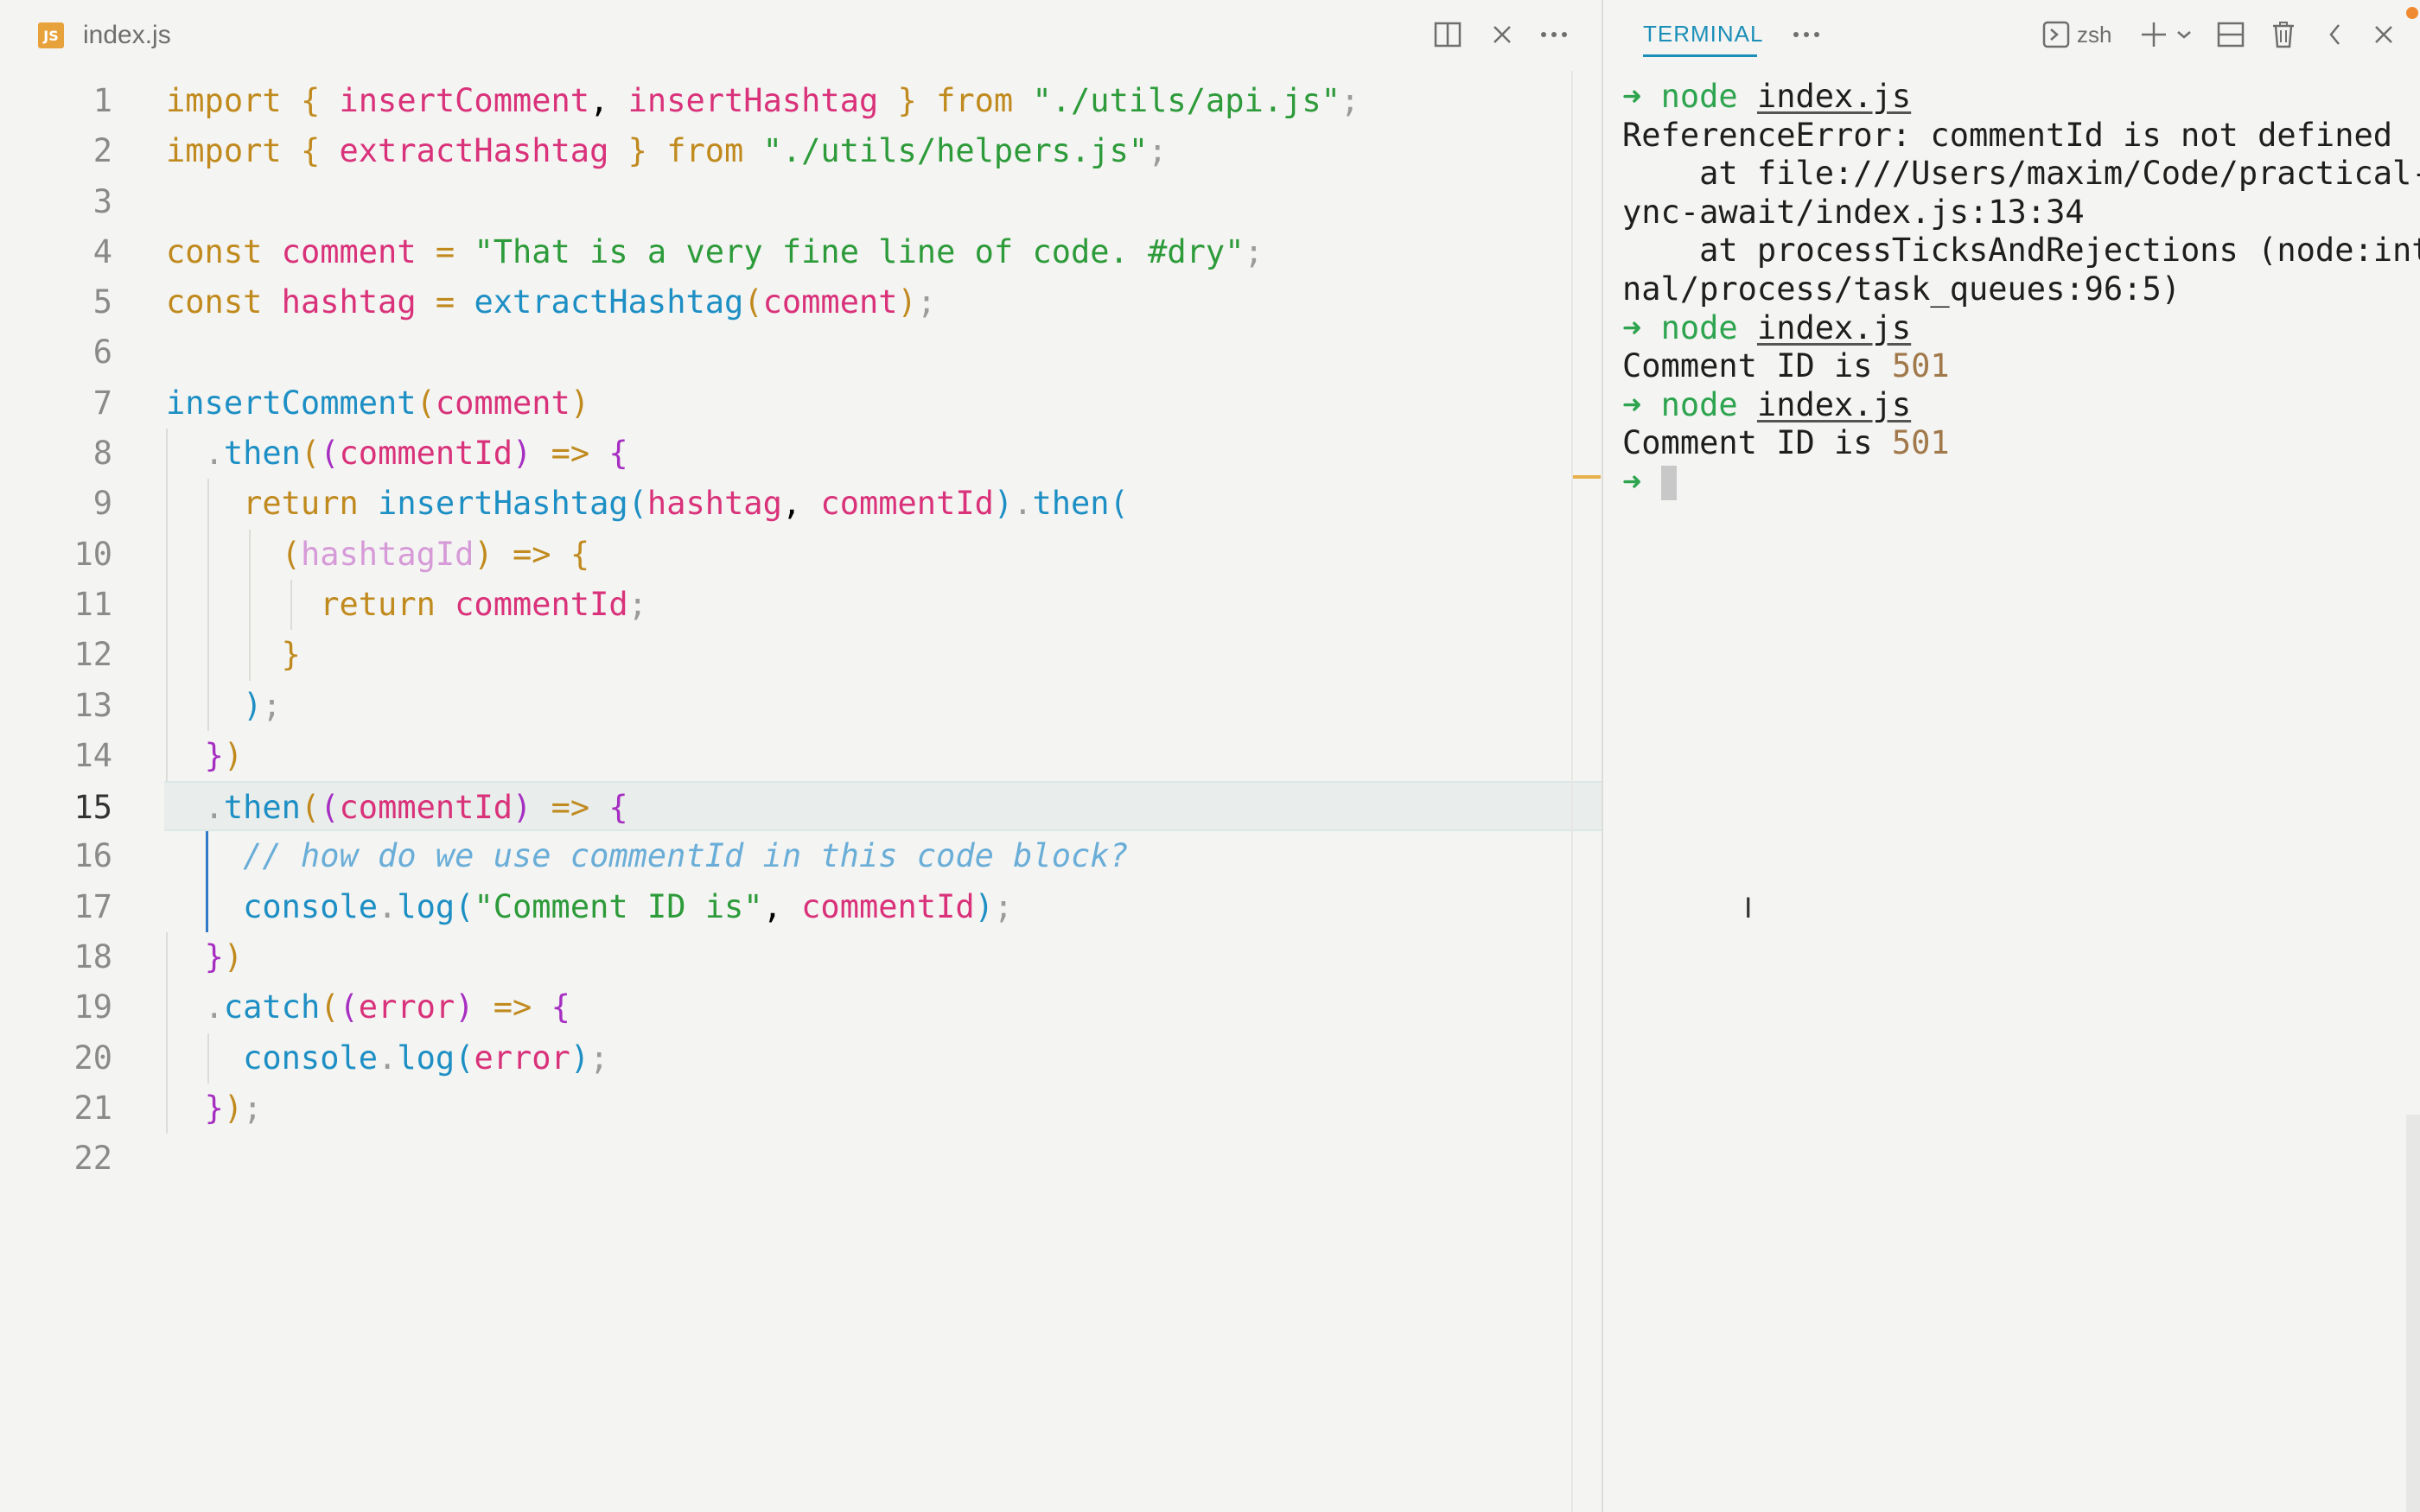 Image resolution: width=2420 pixels, height=1512 pixels. I want to click on terminal-line: at processTicksAndRejections (node:inter, so click(2021, 251).